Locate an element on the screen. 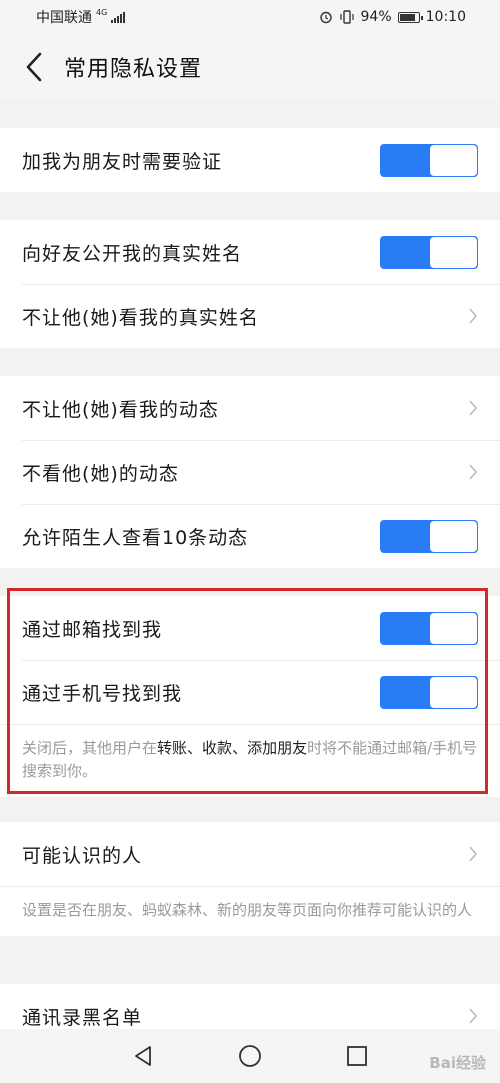 Image resolution: width=500 pixels, height=1083 pixels. setting-row-people-you-may-know: 可能认识的人 is located at coordinates (250, 854).